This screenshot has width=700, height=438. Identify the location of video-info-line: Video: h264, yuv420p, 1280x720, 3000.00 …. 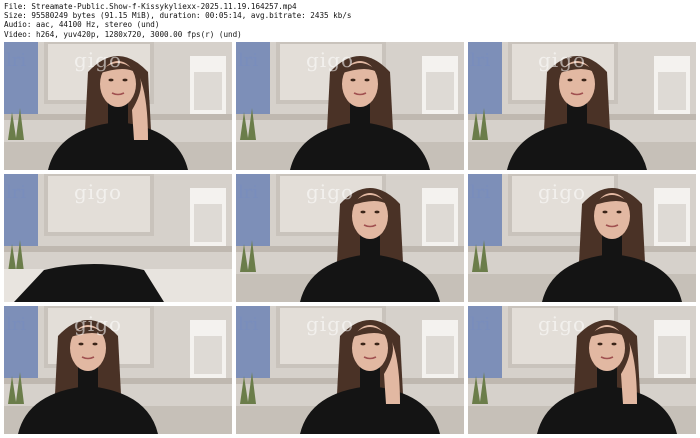
(123, 34).